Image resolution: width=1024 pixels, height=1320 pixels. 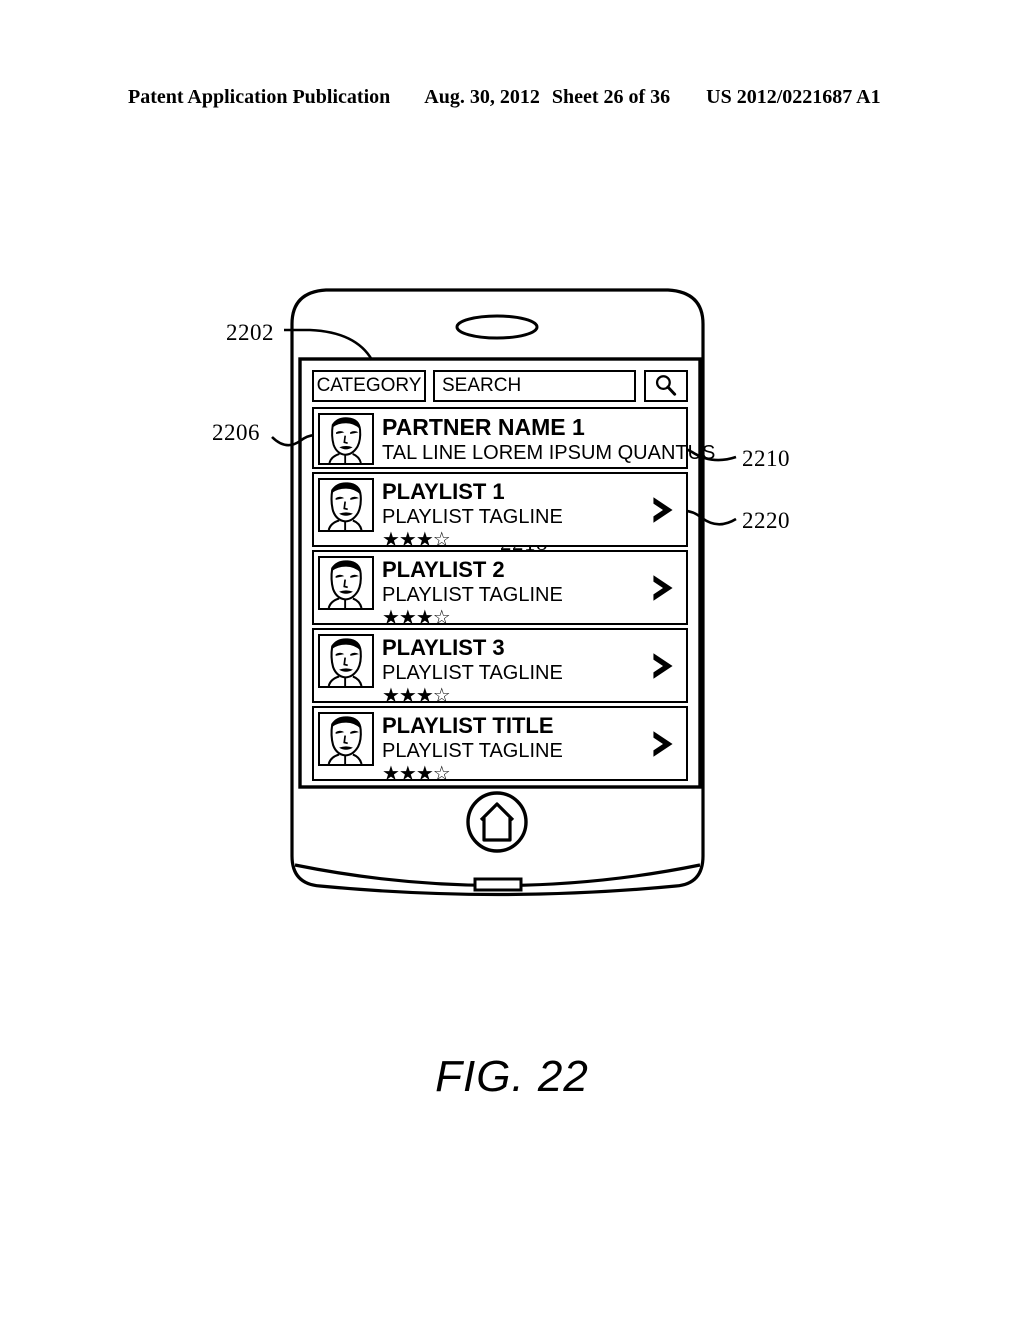 I want to click on list-item: PLAYLIST 3 PLAYLIST TAGLINE ★★★☆, so click(x=500, y=667).